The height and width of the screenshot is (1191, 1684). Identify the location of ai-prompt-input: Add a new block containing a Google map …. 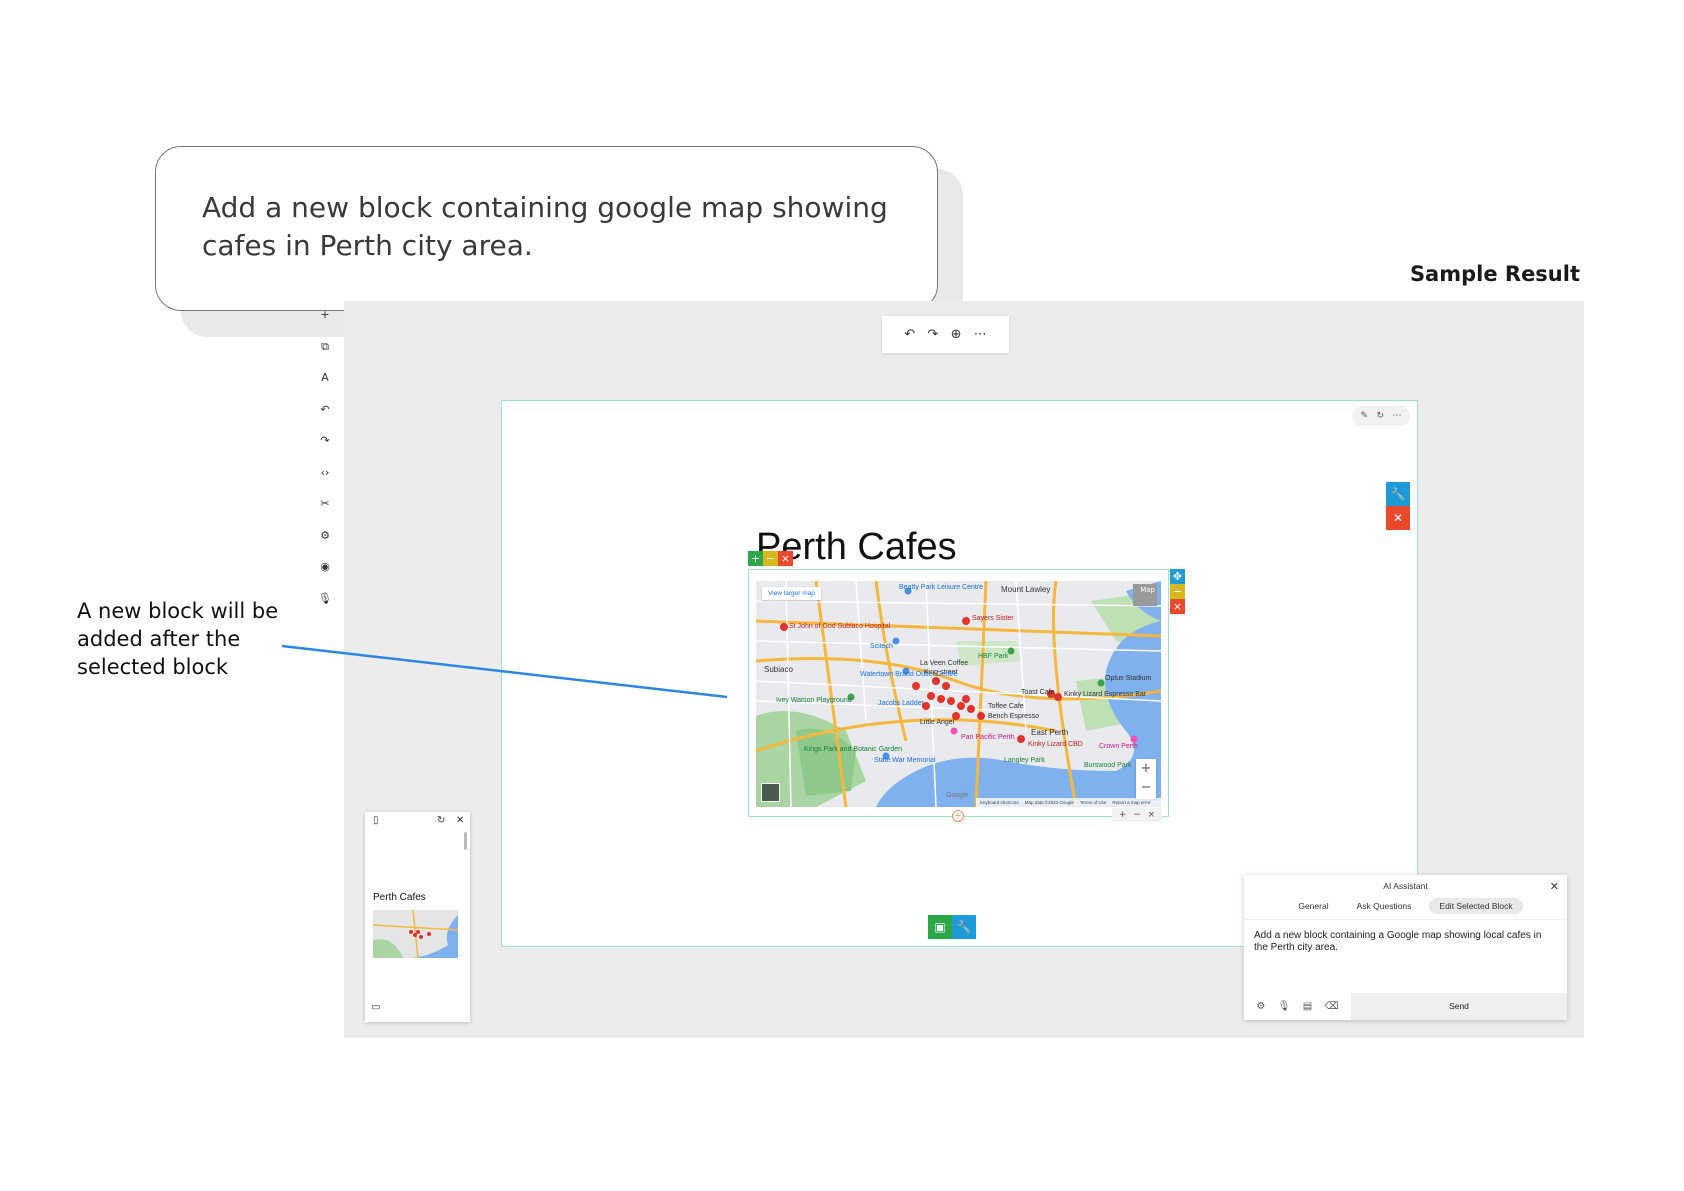
(1399, 942).